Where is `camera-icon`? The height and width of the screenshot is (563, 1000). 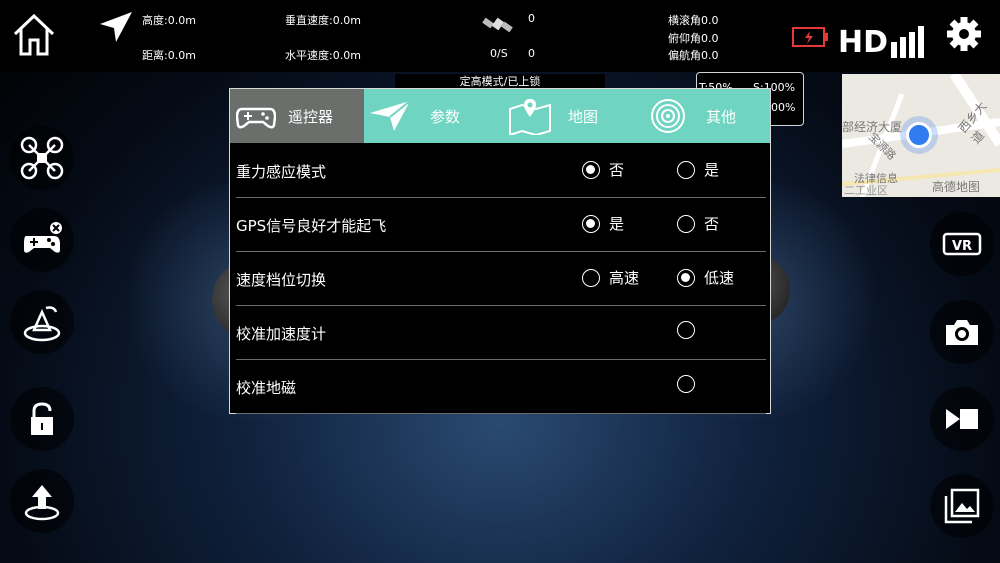 camera-icon is located at coordinates (962, 332).